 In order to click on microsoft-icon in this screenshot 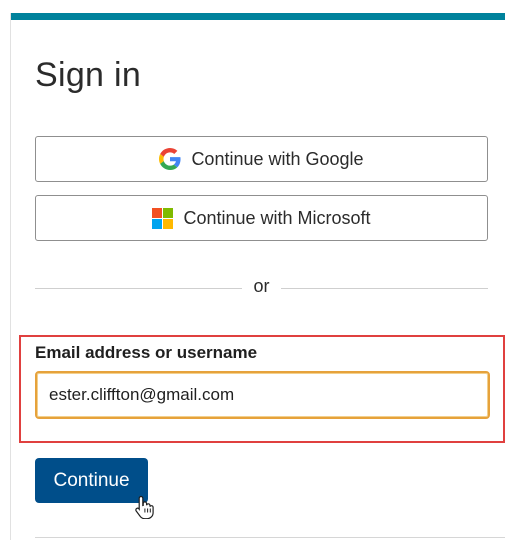, I will do `click(163, 218)`.